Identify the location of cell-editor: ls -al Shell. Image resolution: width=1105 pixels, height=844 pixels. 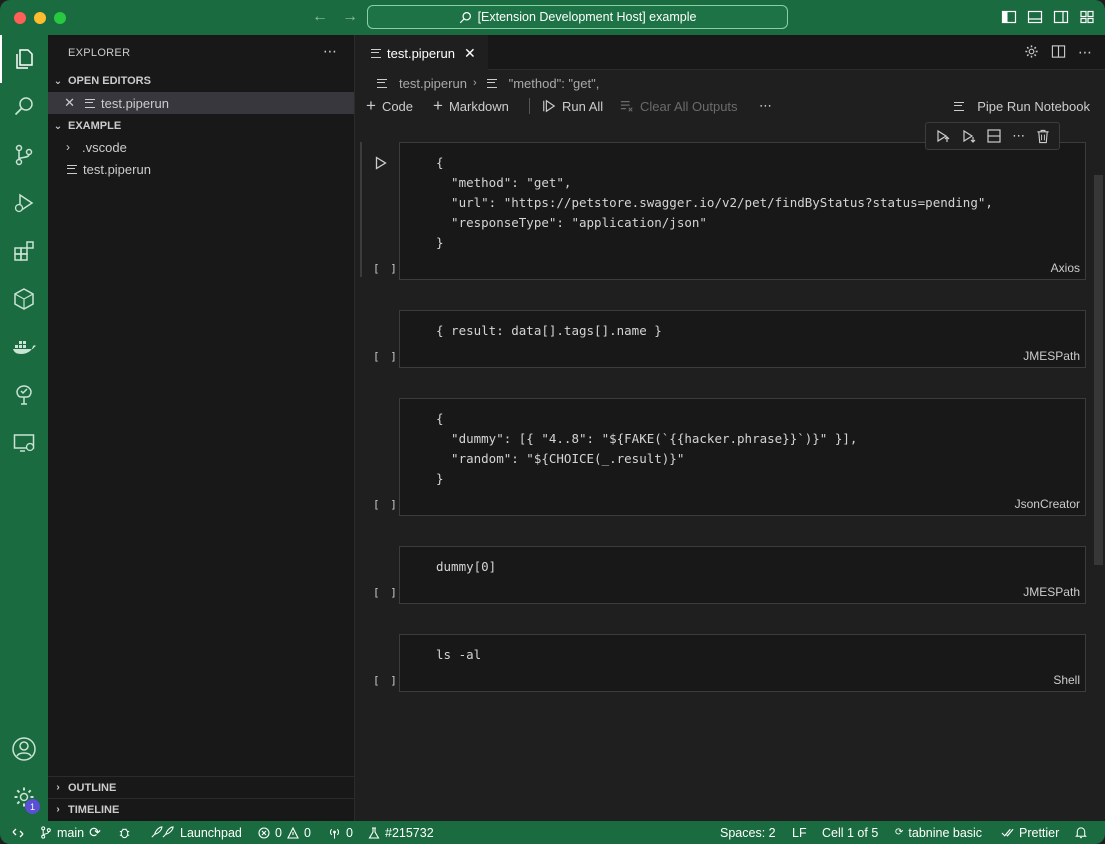
(742, 663).